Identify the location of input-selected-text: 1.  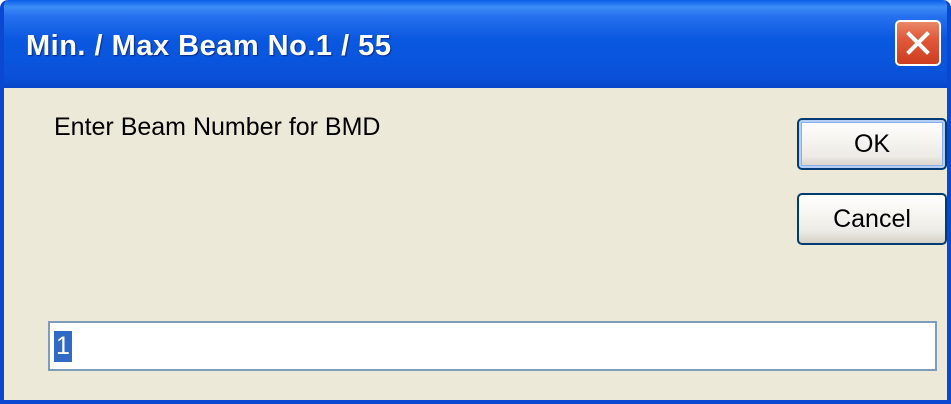
(63, 346).